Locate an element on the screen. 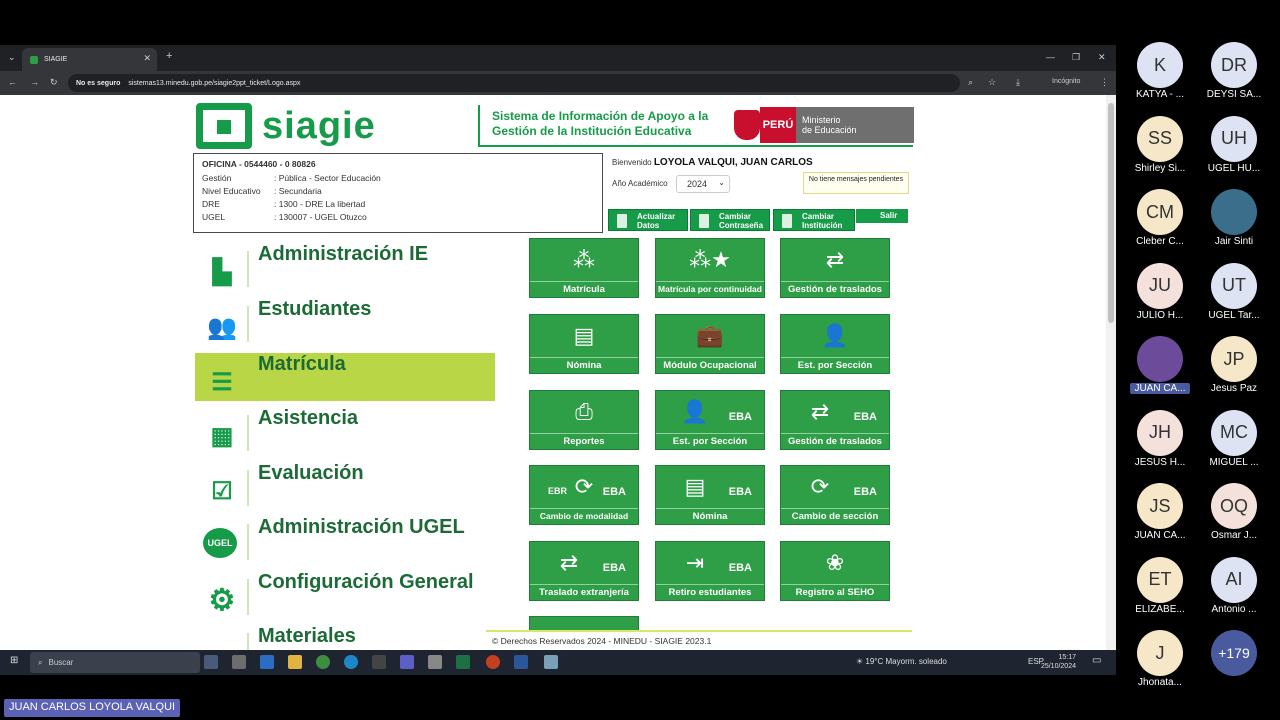 The height and width of the screenshot is (720, 1280). tile-est-por-seccion: 👤 Est. por Sección is located at coordinates (835, 344).